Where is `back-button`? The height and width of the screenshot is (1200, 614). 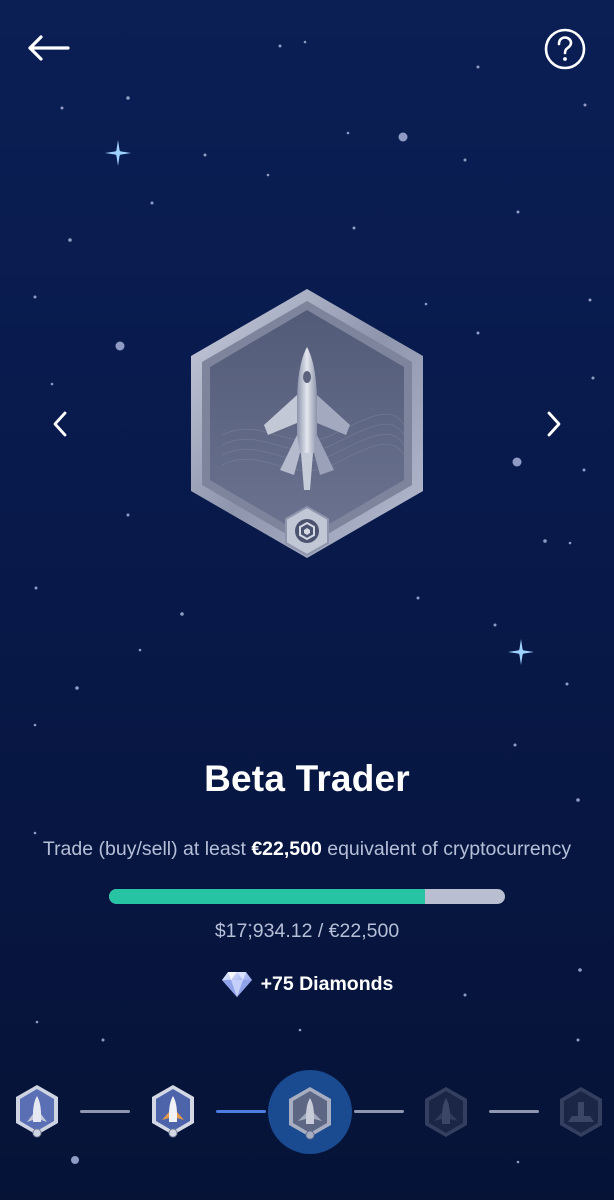 back-button is located at coordinates (48, 48).